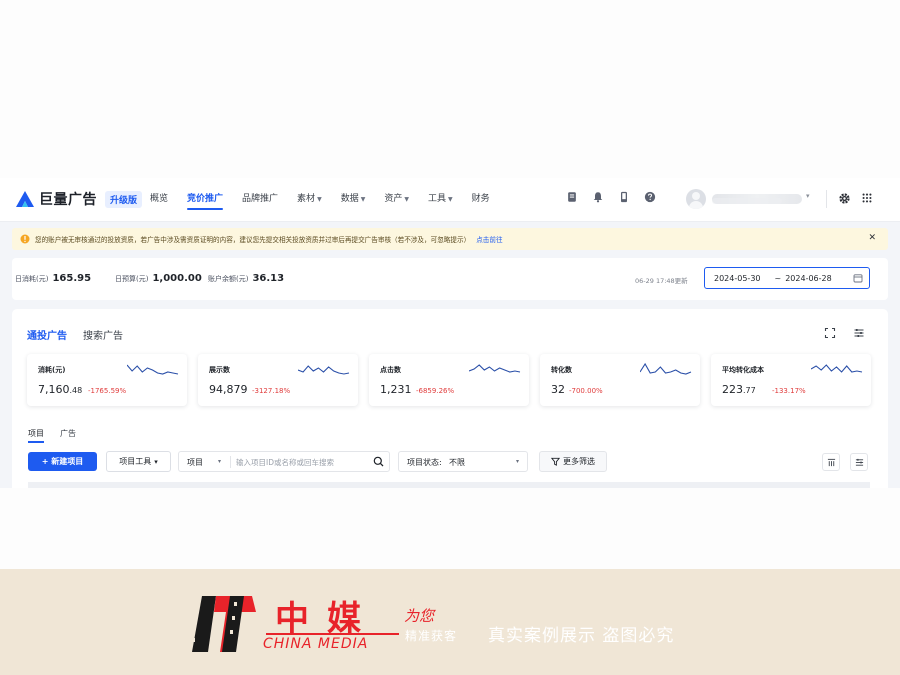 The image size is (900, 675). I want to click on metric-label: 平均转化成本, so click(743, 370).